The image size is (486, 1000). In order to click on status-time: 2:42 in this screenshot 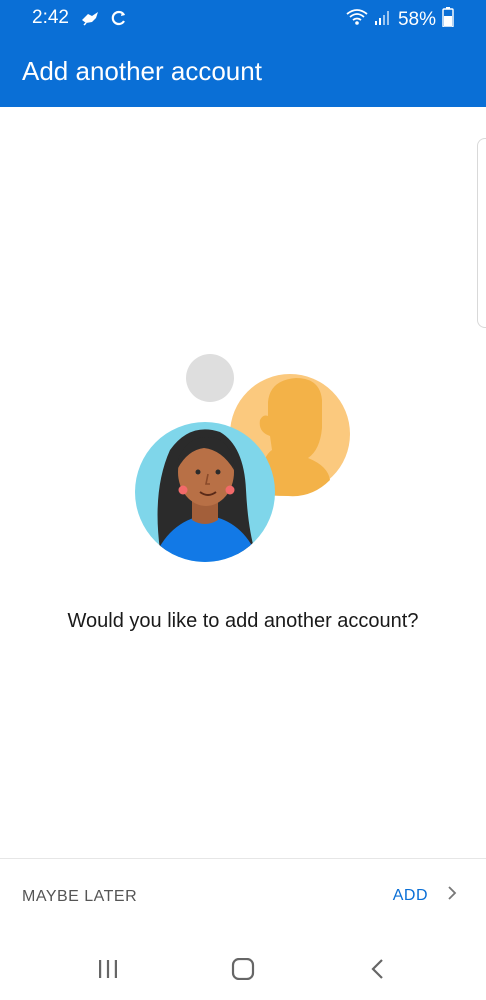, I will do `click(50, 17)`.